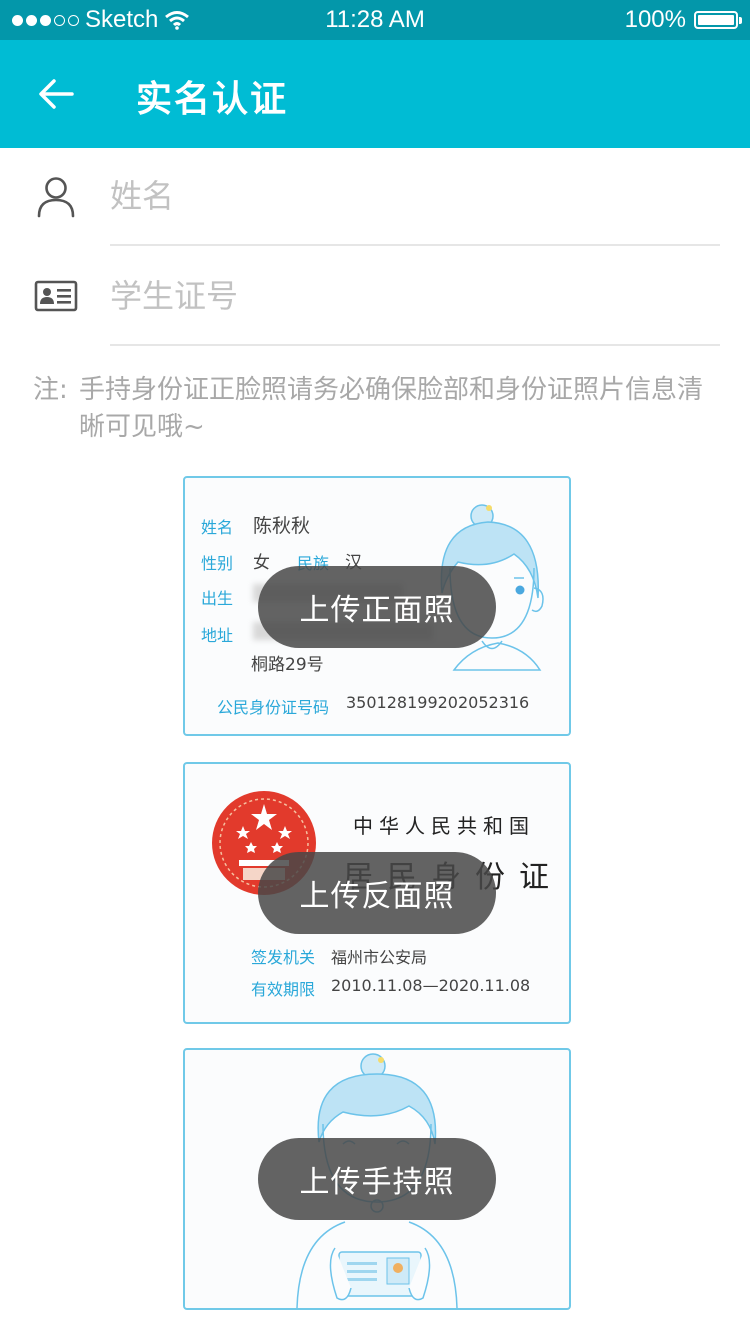 This screenshot has width=750, height=1334. I want to click on note-text: 手持身份证正脸照请务必确保脸部和身份证照片信息清晰可见哦~, so click(391, 408).